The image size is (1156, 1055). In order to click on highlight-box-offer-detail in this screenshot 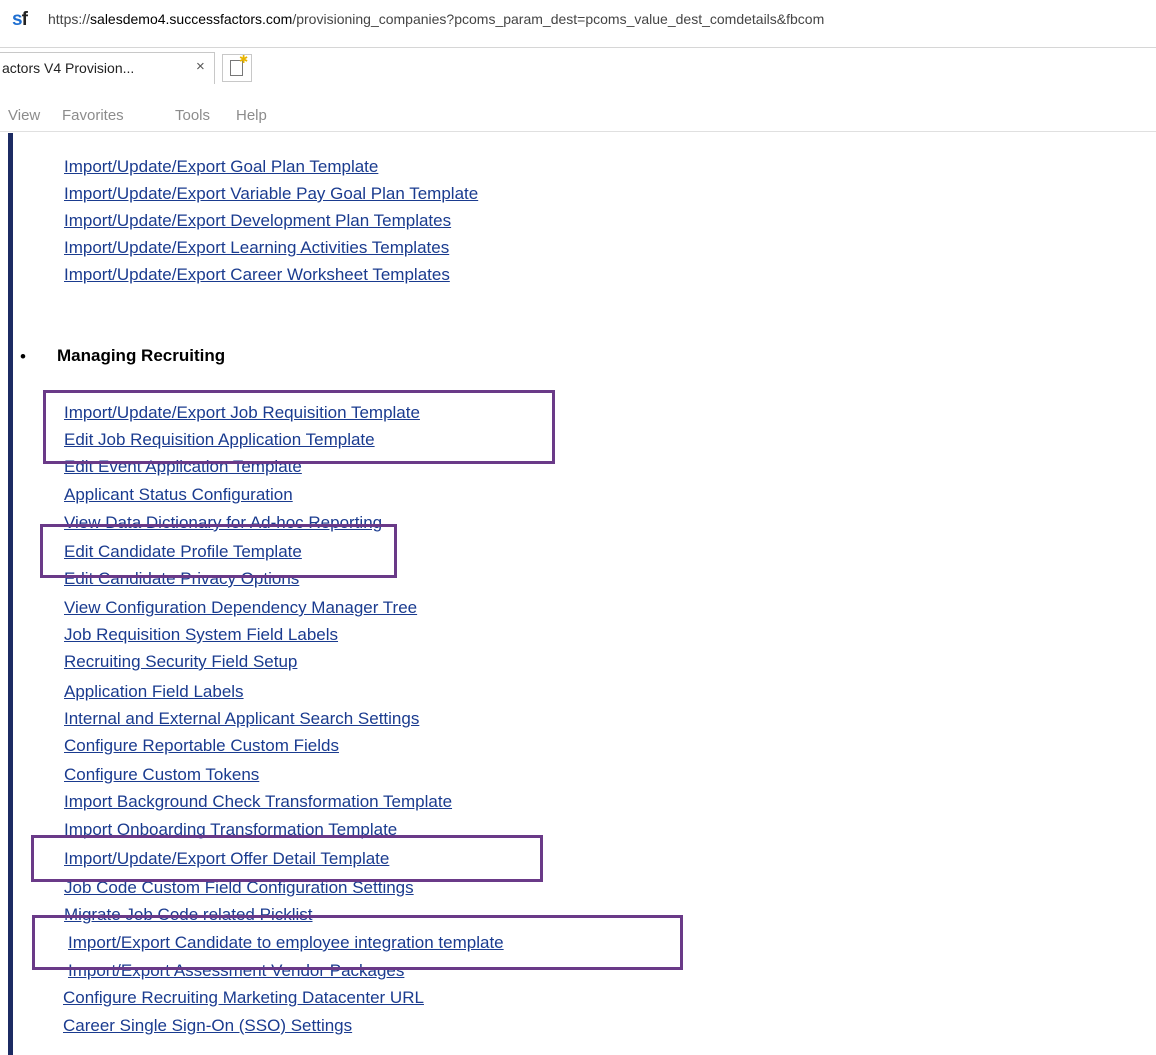, I will do `click(287, 858)`.